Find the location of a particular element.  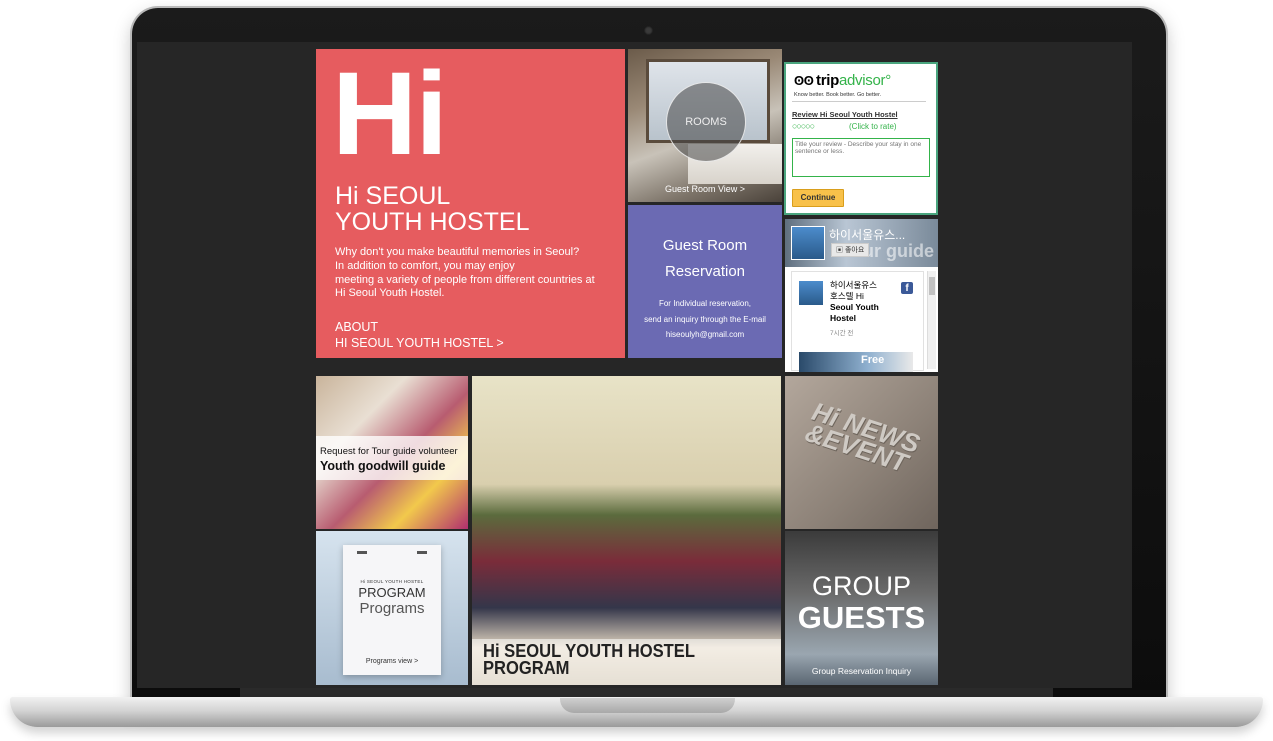

poster-small-text: Hi SEOUL YOUTH HOSTEL is located at coordinates (392, 581).